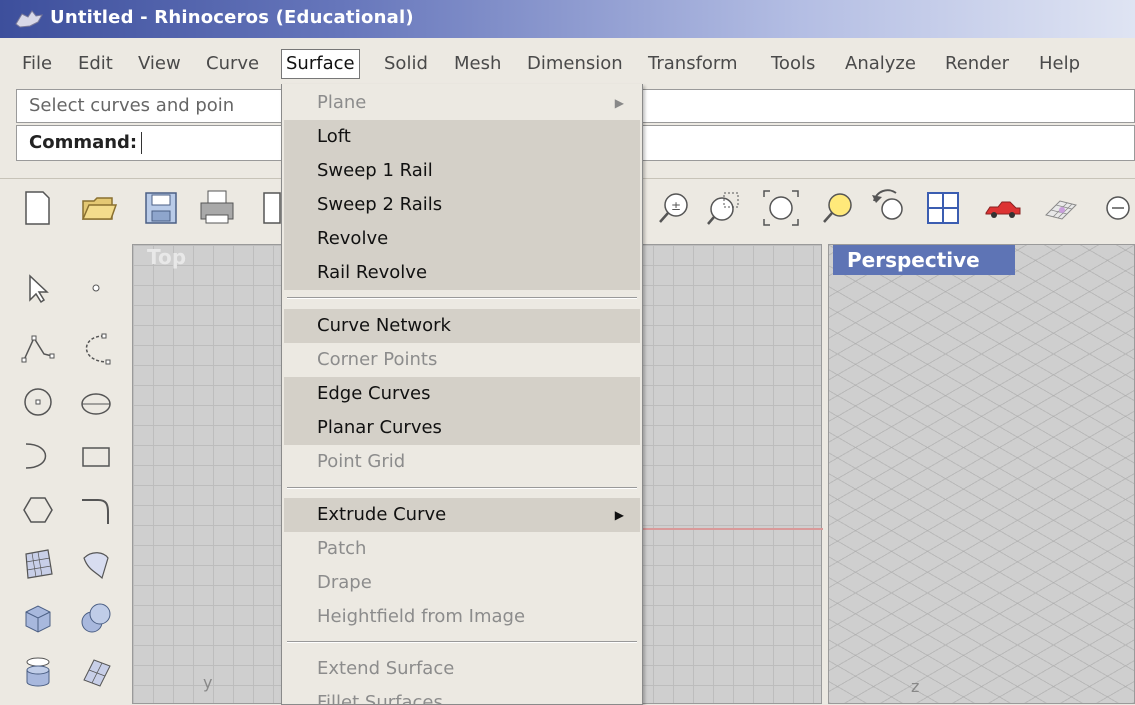 Image resolution: width=1135 pixels, height=705 pixels. Describe the element at coordinates (342, 548) in the screenshot. I see `menu-item-label: Patch` at that location.